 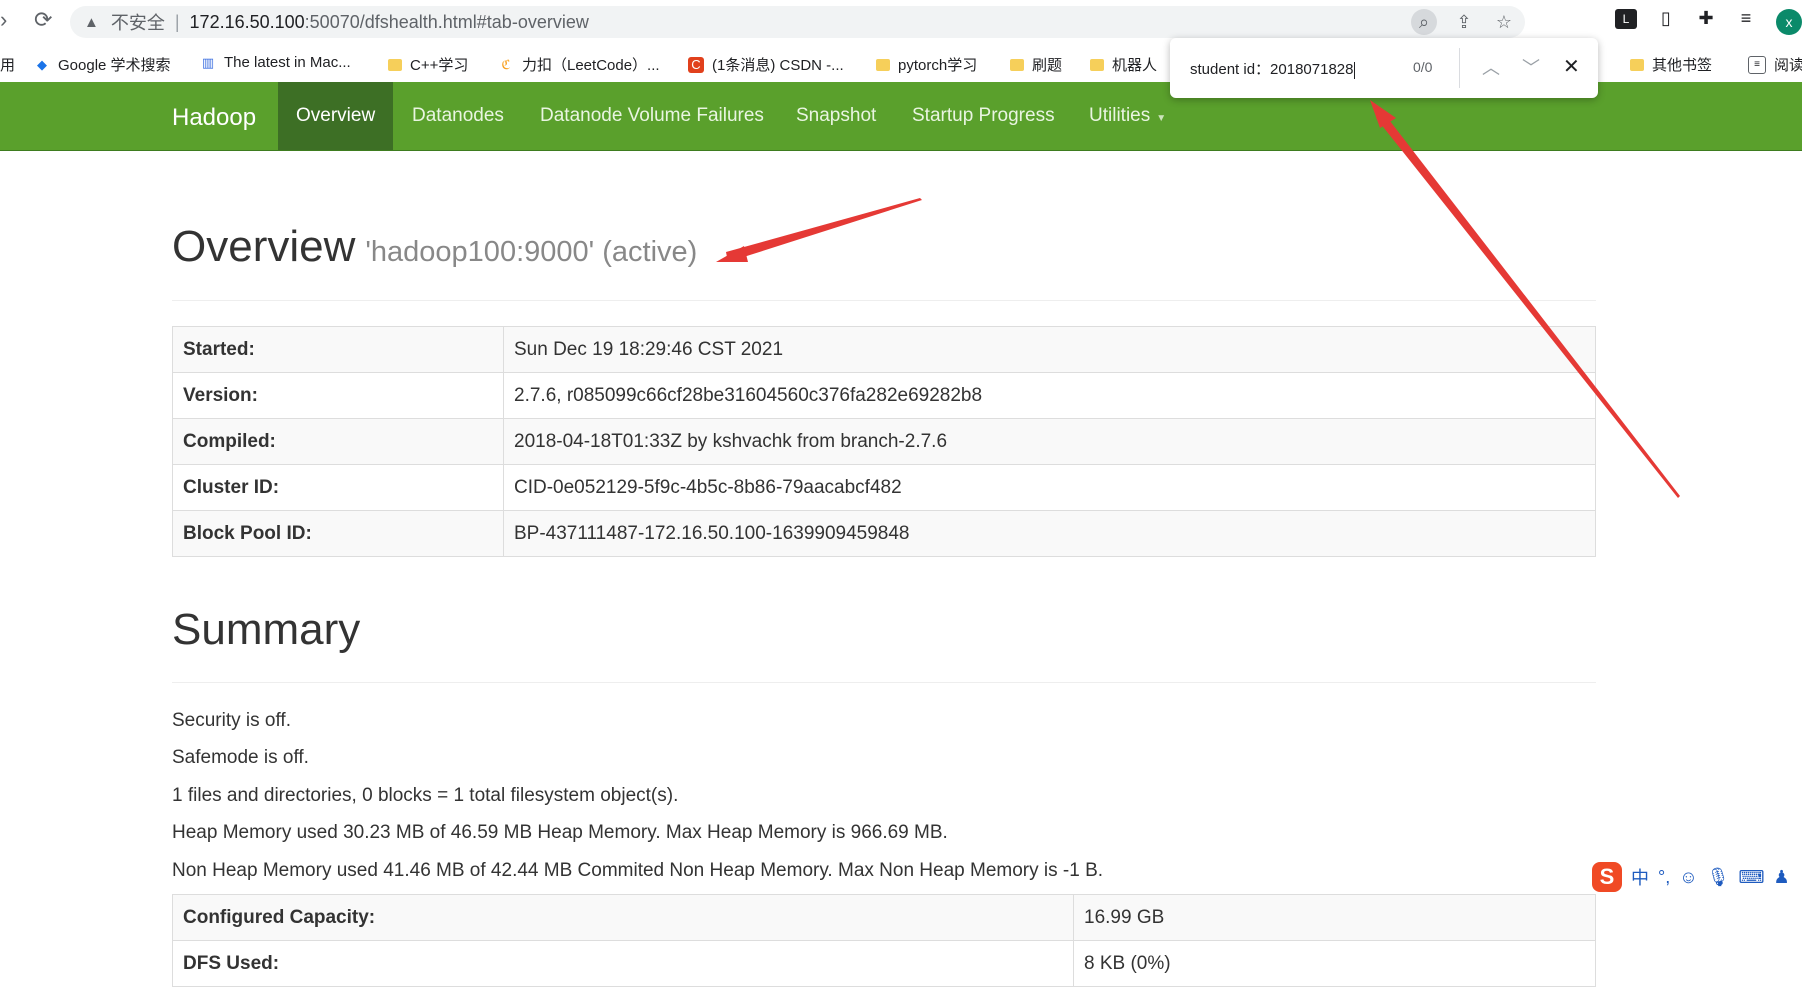 I want to click on find-in-page-icon: ⌕, so click(x=1424, y=22).